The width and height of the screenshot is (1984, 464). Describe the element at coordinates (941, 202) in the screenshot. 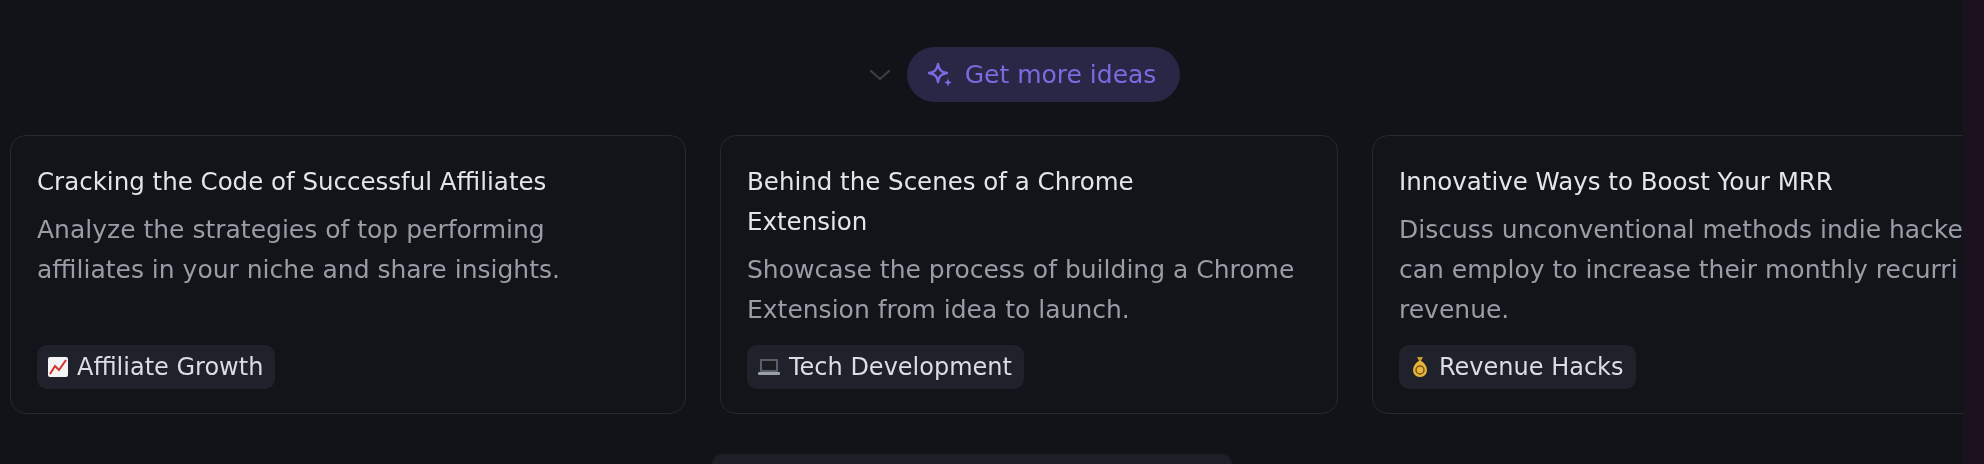

I see `card-title: Behind the Scenes of a Chrome Extension` at that location.